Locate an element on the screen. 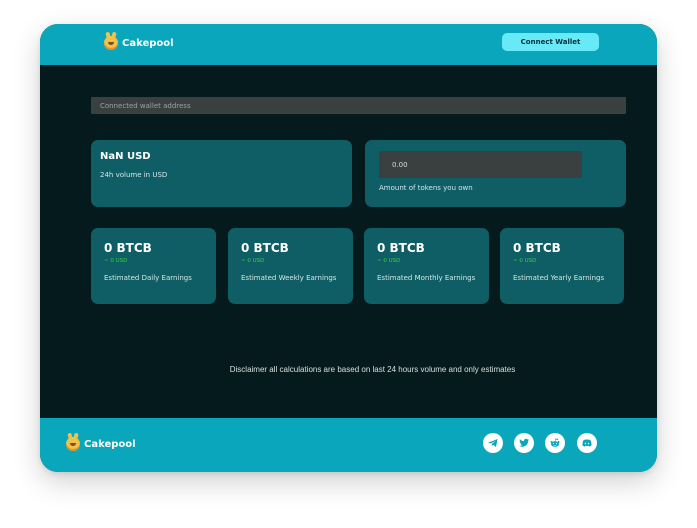 The width and height of the screenshot is (697, 528). earnings-label: Estimated Monthly Earnings is located at coordinates (426, 278).